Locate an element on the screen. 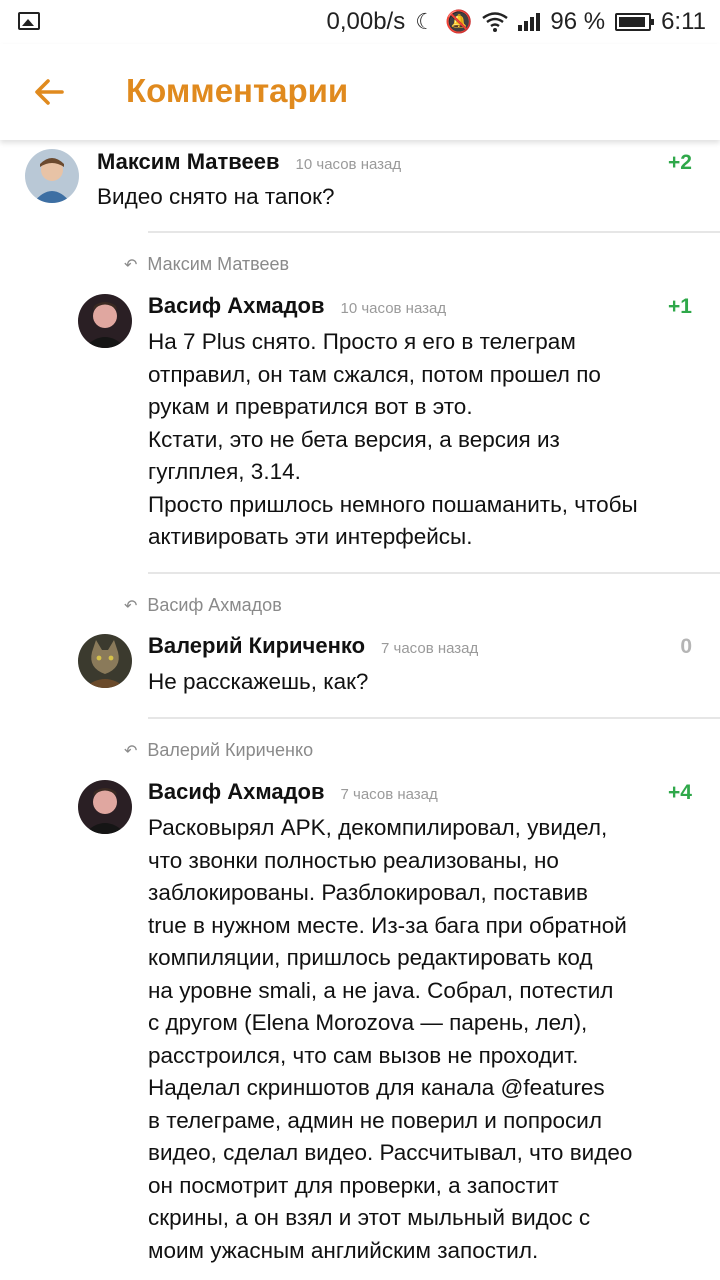 The height and width of the screenshot is (1280, 720). network-speed: 0,00b/s is located at coordinates (366, 21).